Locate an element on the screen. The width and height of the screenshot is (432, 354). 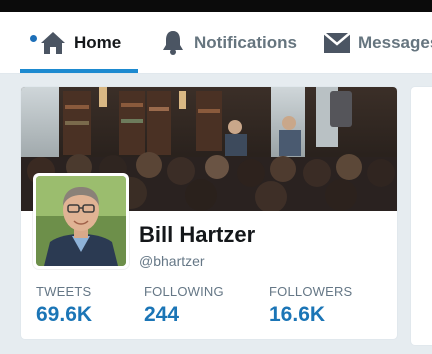
stat-tweets: TWEETS 69.6K is located at coordinates (64, 305).